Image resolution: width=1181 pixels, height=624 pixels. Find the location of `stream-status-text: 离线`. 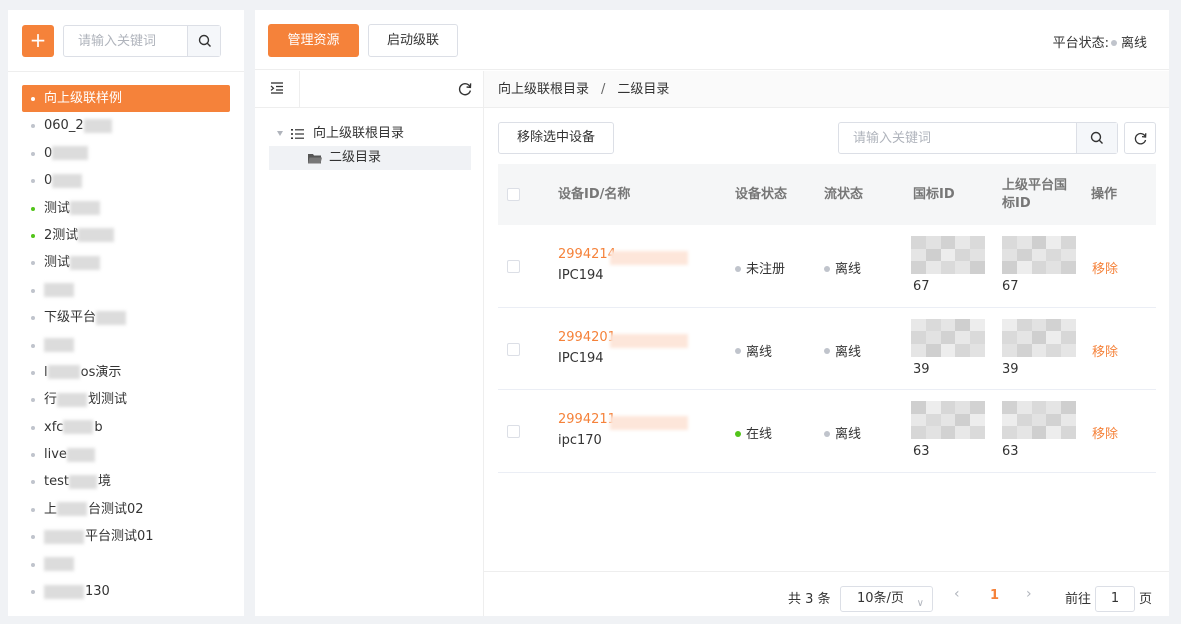

stream-status-text: 离线 is located at coordinates (848, 269).